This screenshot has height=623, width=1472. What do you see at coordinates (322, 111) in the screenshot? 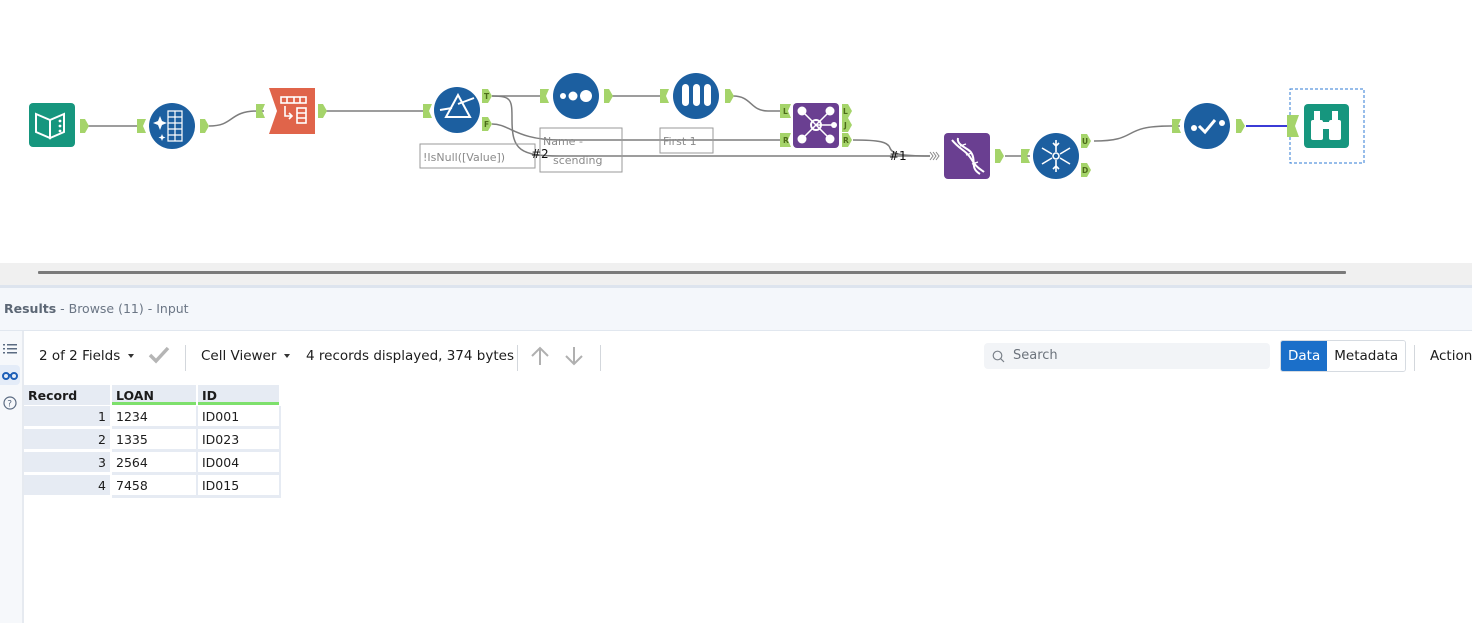
I see `port-texttocols-out` at bounding box center [322, 111].